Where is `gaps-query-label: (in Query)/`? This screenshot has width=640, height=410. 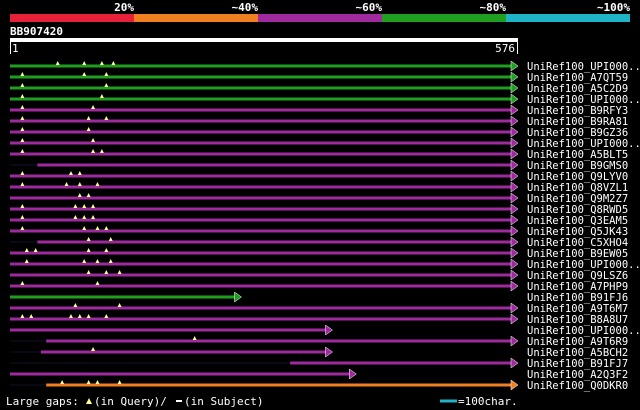
gaps-query-label: (in Query)/ is located at coordinates (130, 401).